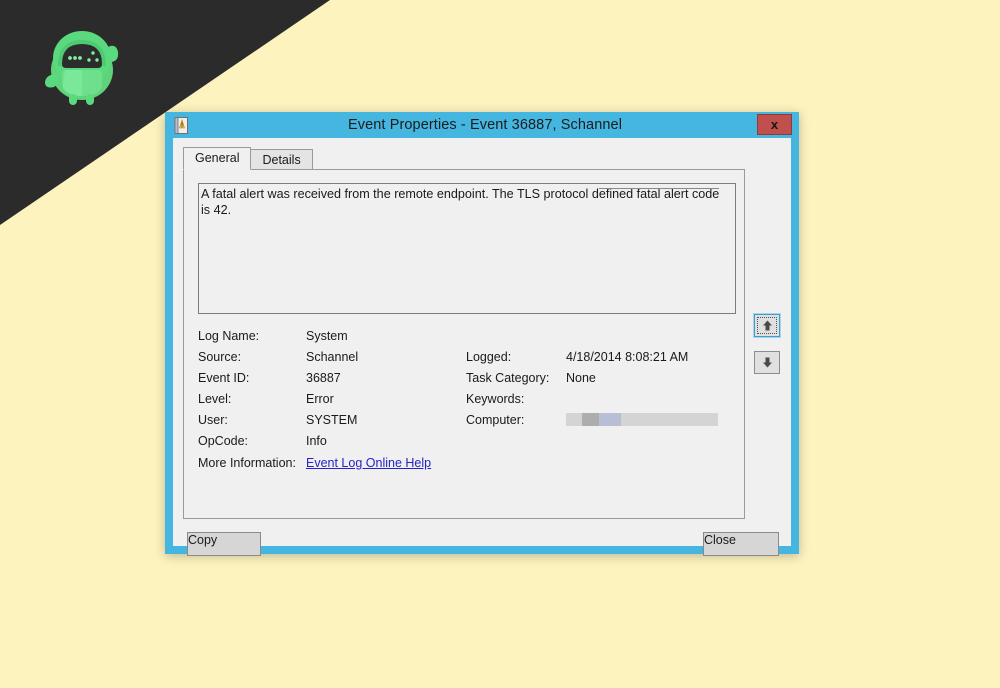  I want to click on level-value: Error, so click(320, 398).